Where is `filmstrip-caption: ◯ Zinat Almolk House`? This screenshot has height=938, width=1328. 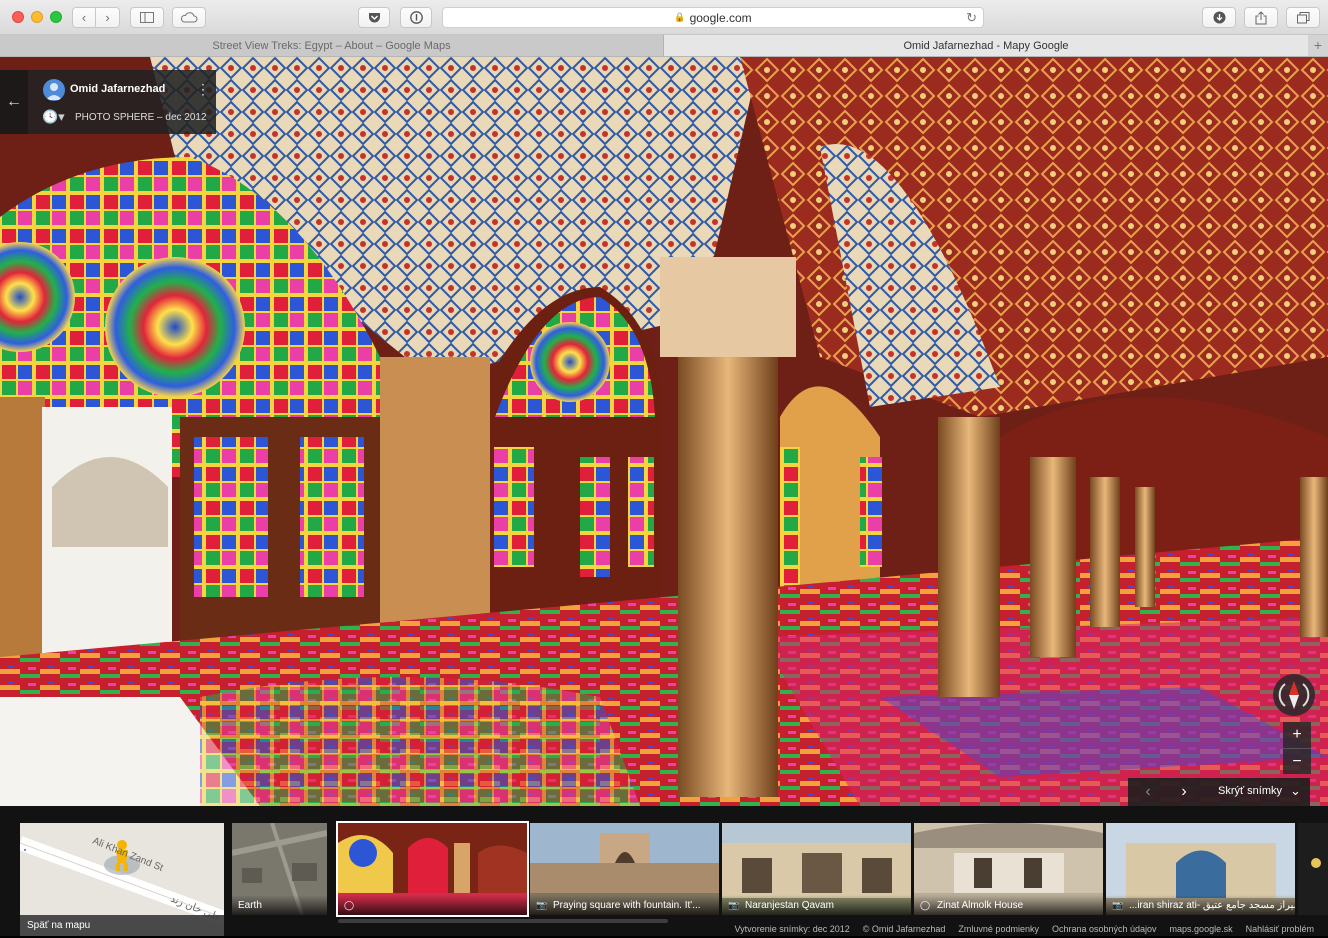
filmstrip-caption: ◯ Zinat Almolk House is located at coordinates (1008, 905).